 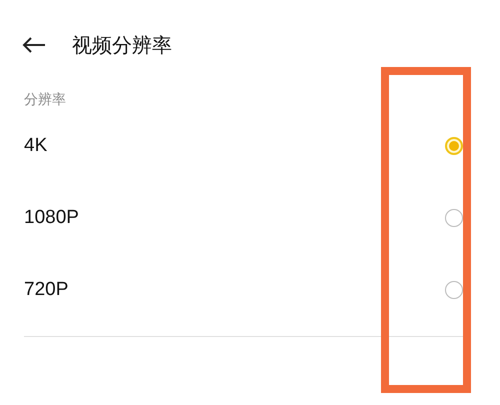 What do you see at coordinates (46, 290) in the screenshot?
I see `option-label: 720P` at bounding box center [46, 290].